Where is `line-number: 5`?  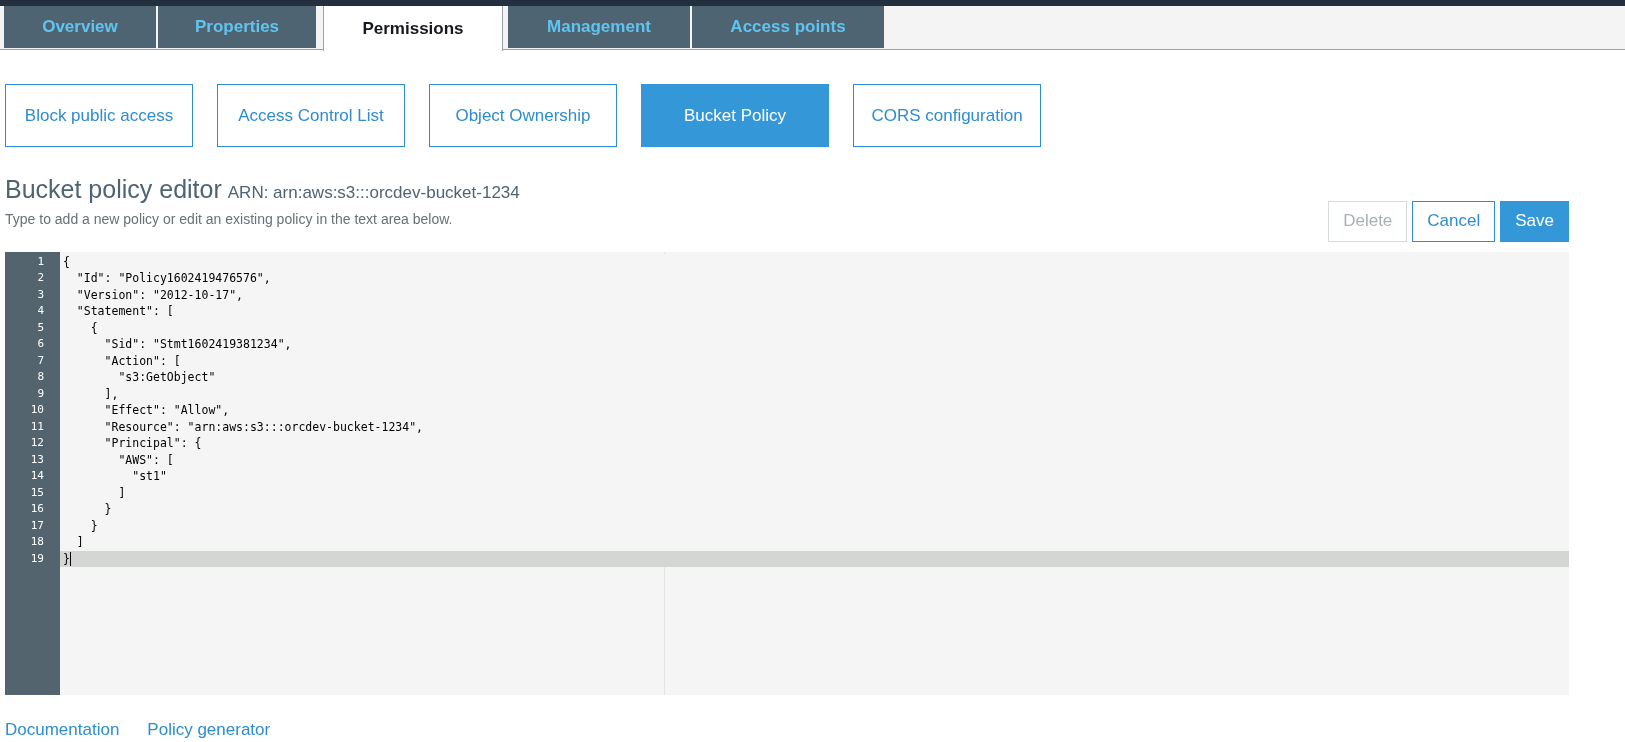
line-number: 5 is located at coordinates (40, 327).